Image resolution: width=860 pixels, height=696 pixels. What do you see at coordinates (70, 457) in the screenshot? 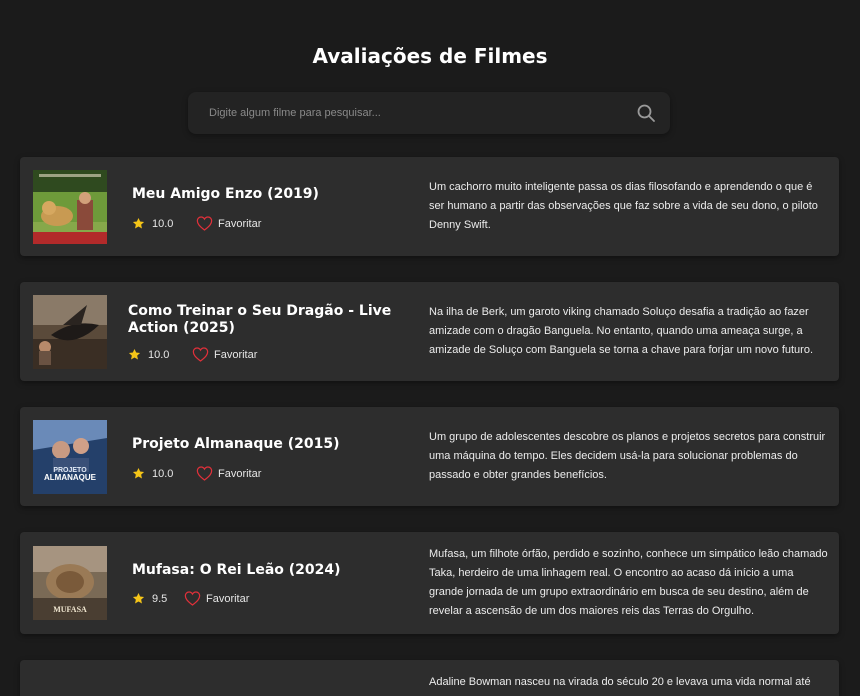
I see `movie-poster: PROJETO ALMANAQUE` at bounding box center [70, 457].